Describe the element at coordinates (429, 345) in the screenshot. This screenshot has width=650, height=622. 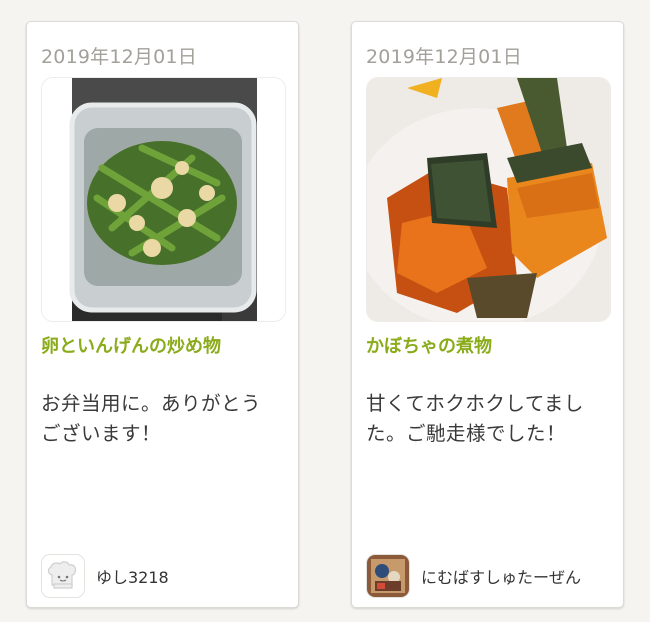
I see `recipe-title: かぼちゃの煮物` at that location.